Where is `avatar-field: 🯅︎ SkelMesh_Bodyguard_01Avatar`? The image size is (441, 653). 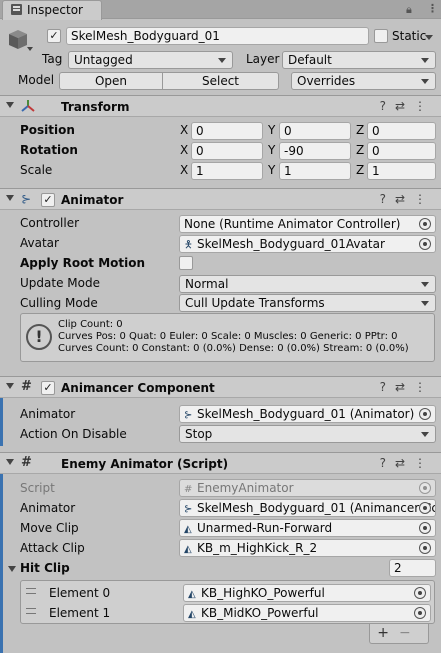
avatar-field: 🯅︎ SkelMesh_Bodyguard_01Avatar is located at coordinates (307, 244).